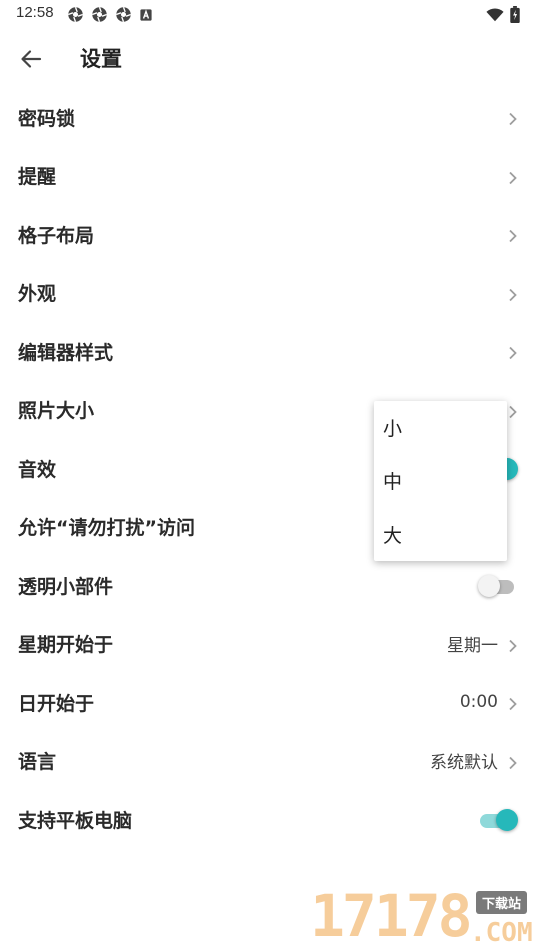 This screenshot has height=950, width=534. I want to click on tablet-support-toggle, so click(499, 821).